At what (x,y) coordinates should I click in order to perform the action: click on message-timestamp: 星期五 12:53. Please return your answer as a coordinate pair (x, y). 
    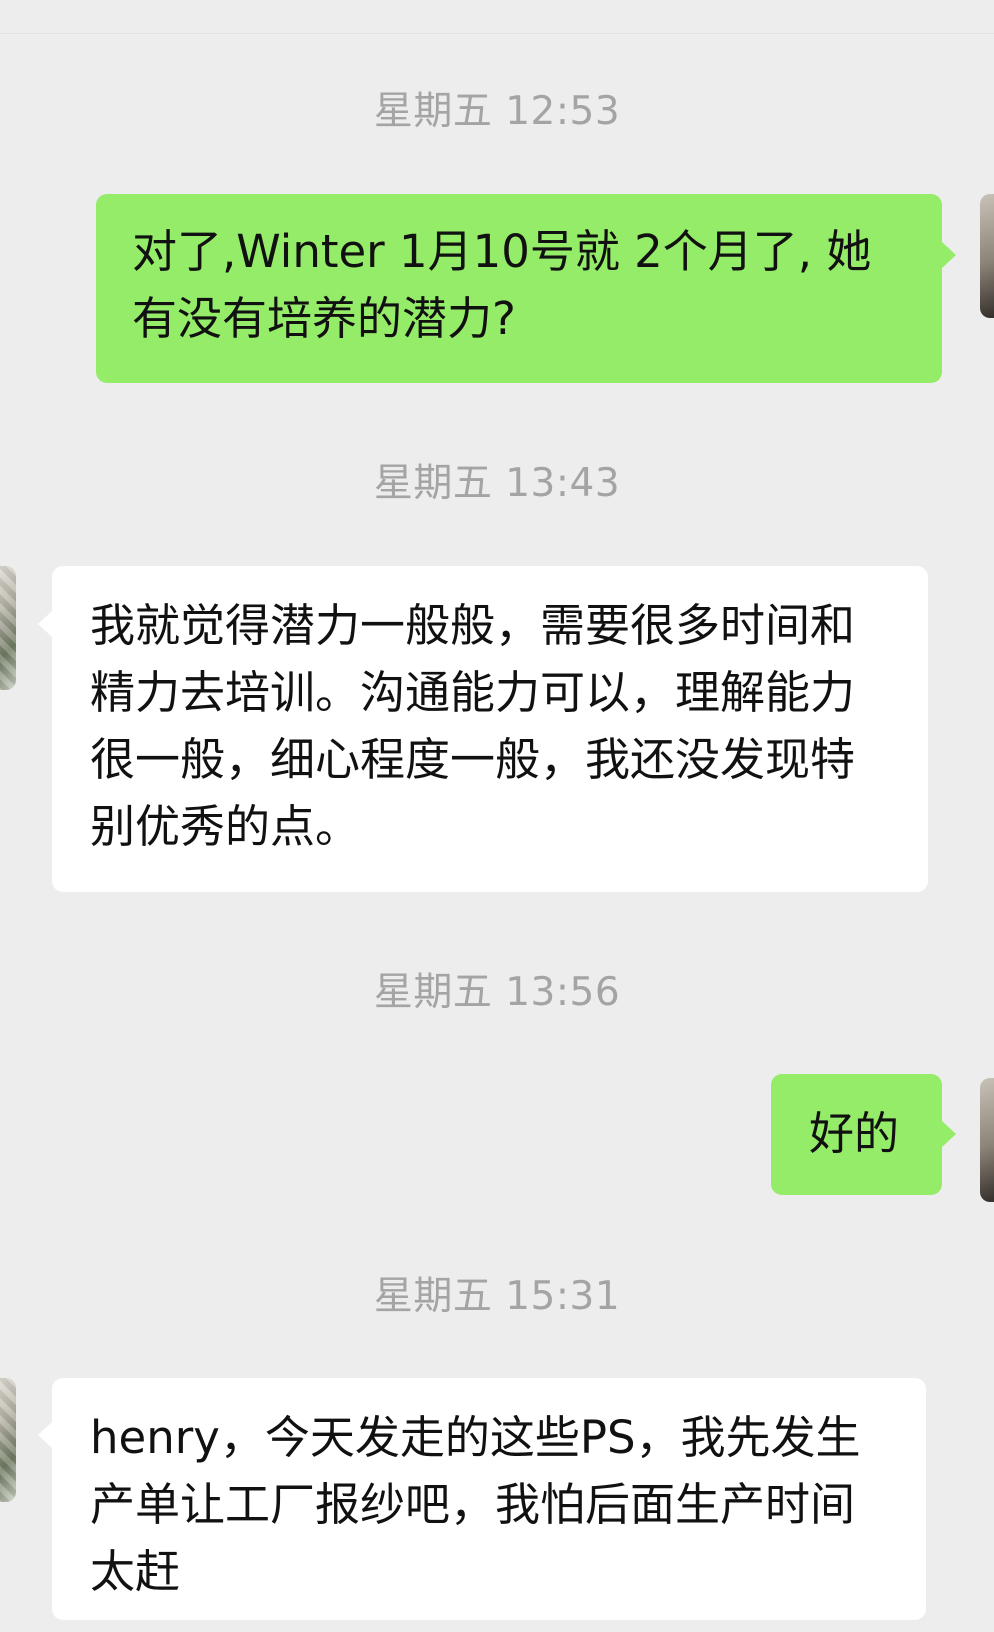
    Looking at the image, I should click on (497, 111).